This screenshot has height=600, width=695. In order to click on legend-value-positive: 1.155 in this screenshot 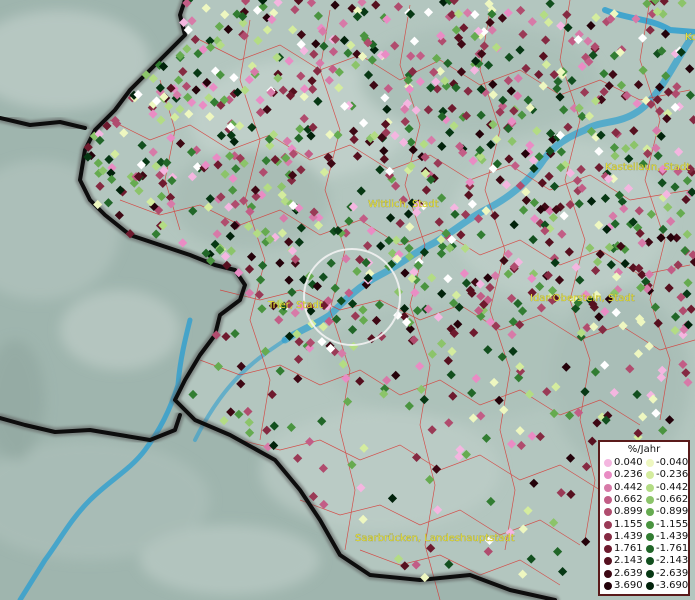, I will do `click(628, 524)`.